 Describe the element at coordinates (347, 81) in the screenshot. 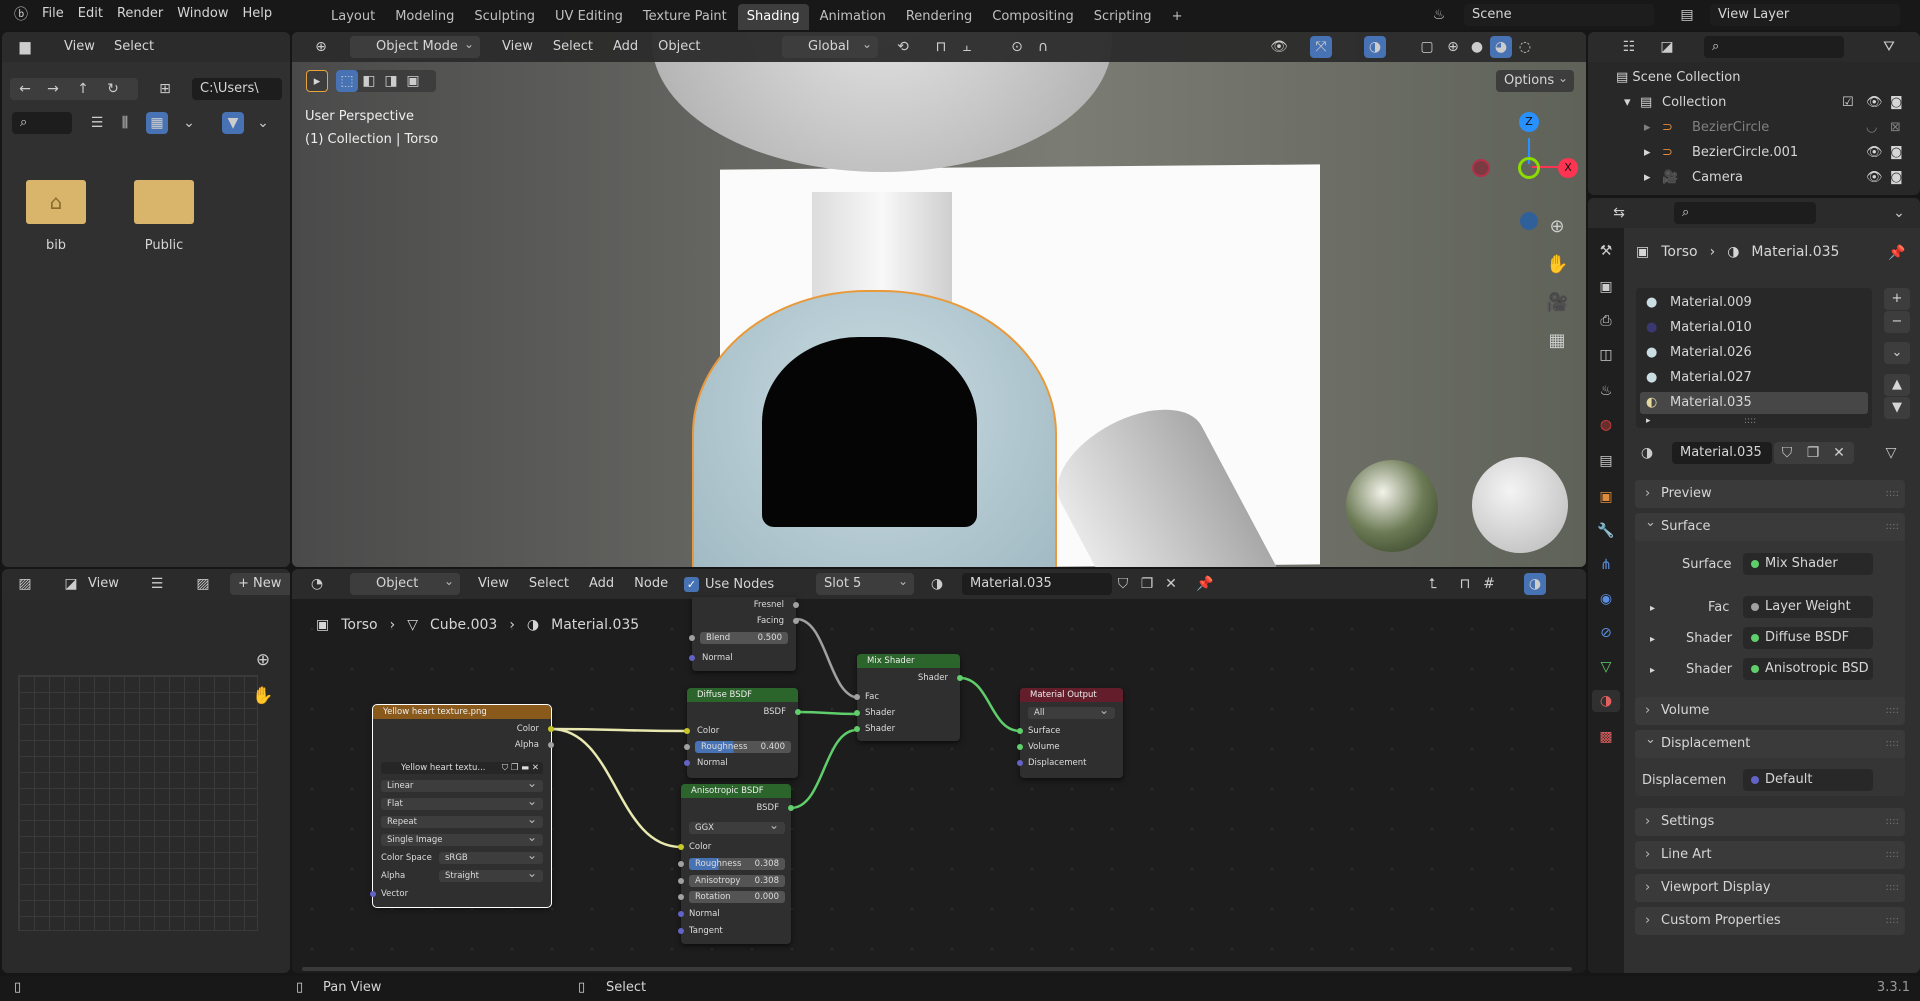

I see `select-new-icon: ⬚` at that location.